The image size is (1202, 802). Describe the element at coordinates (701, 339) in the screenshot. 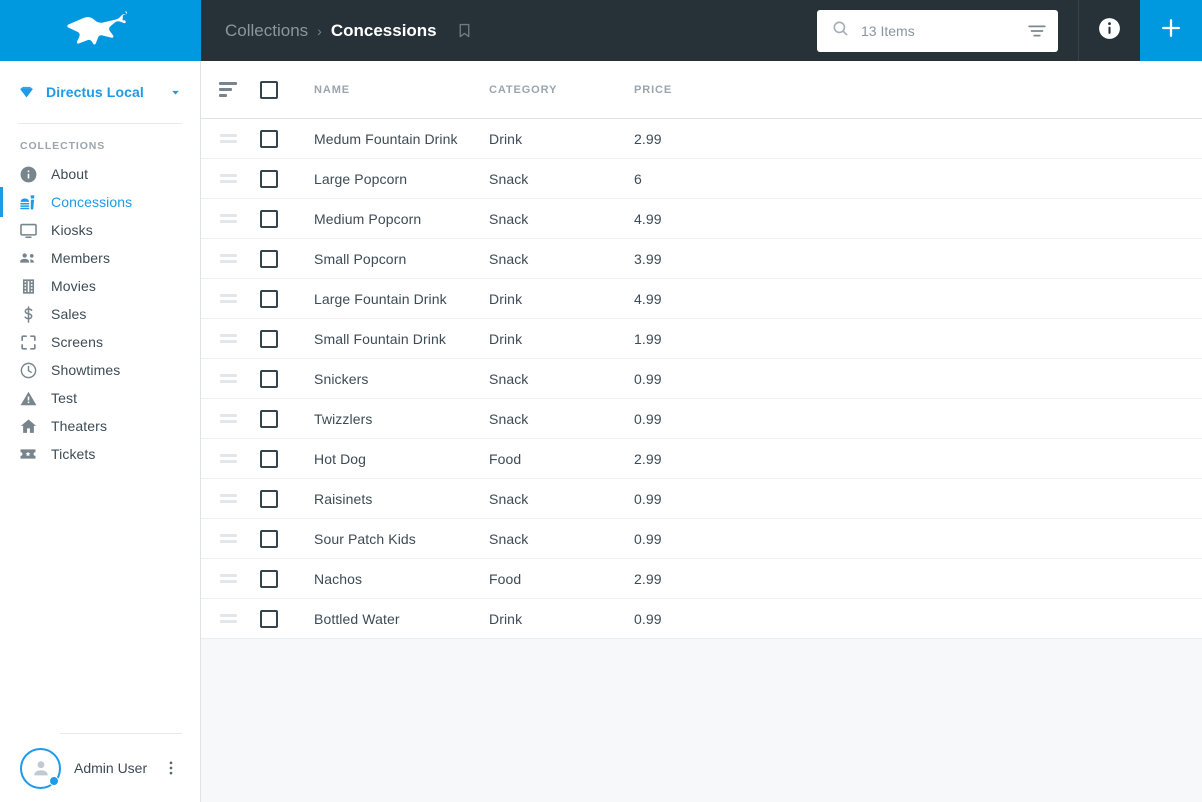

I see `table-row: Small Fountain Drink Drink 1.99` at that location.